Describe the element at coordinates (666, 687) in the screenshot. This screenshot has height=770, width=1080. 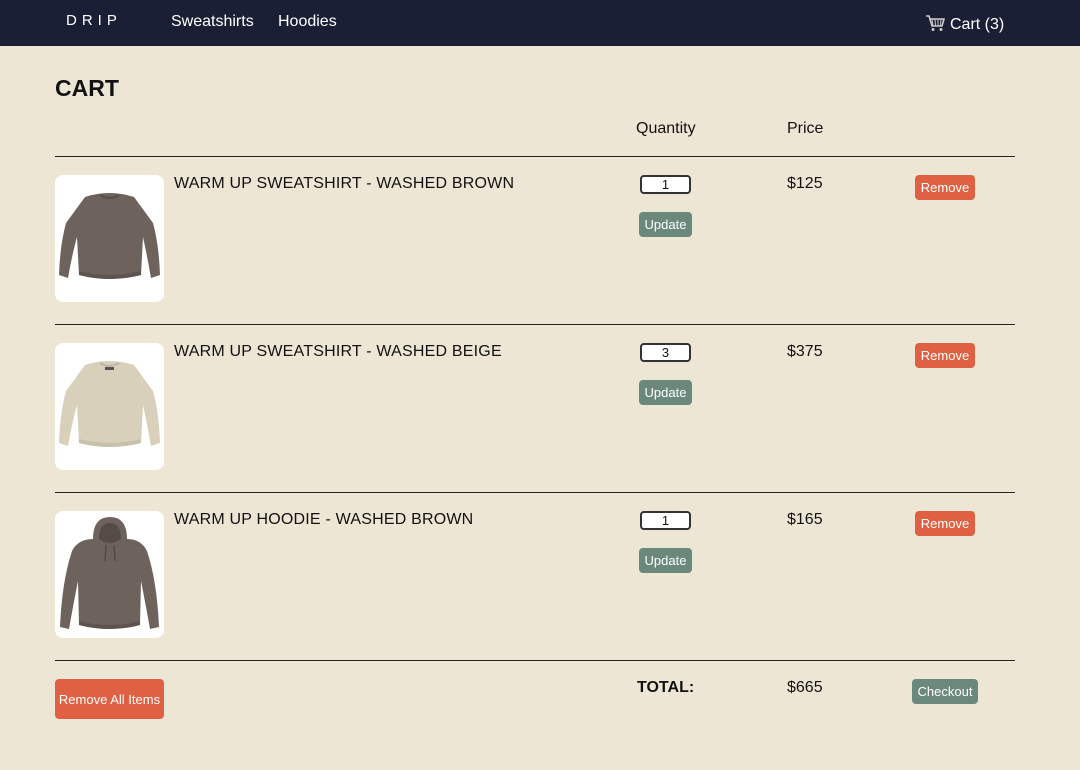
I see `total-label: TOTAL:` at that location.